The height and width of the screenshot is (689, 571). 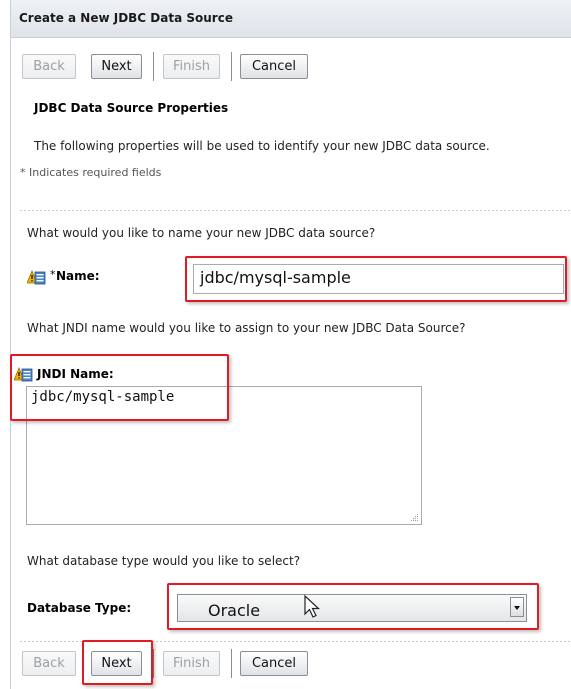 What do you see at coordinates (378, 279) in the screenshot?
I see `name-input: jdbc/mysql-sample` at bounding box center [378, 279].